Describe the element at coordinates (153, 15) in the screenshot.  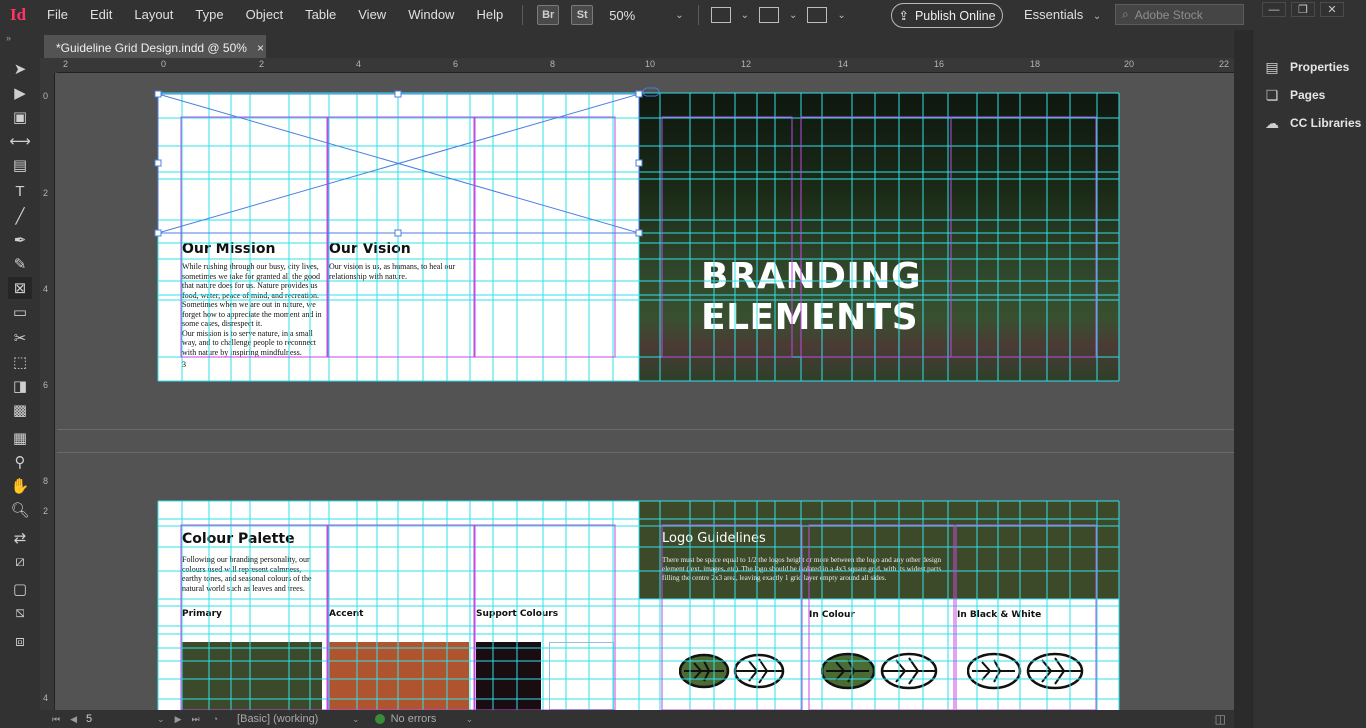
I see `menu-layout: Layout` at that location.